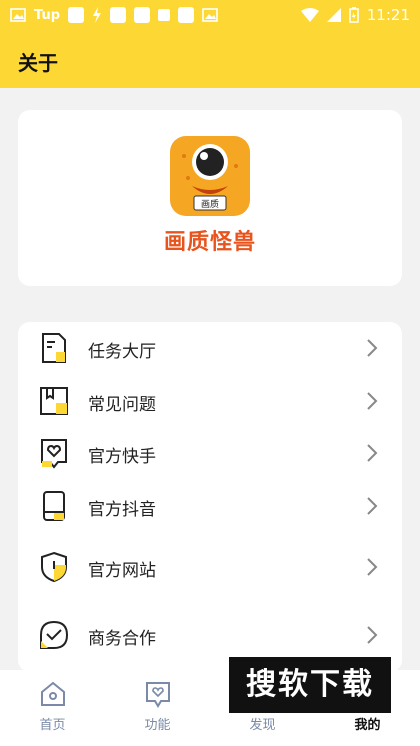  I want to click on menu-item-task-hall: 任务大厅, so click(210, 348).